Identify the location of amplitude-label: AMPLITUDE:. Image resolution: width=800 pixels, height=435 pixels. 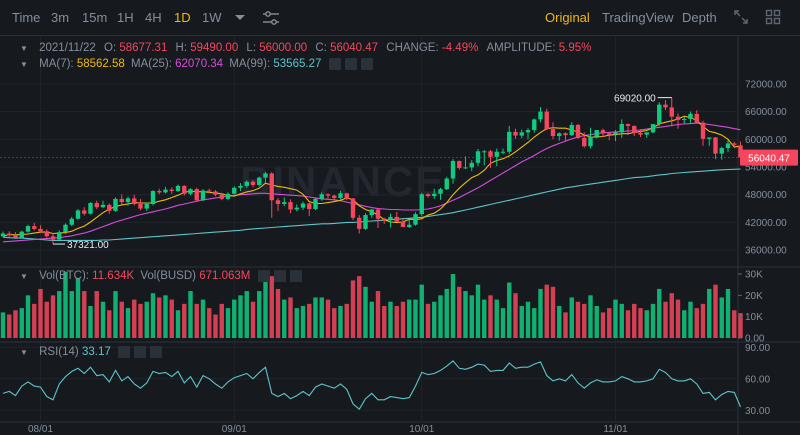
(521, 48).